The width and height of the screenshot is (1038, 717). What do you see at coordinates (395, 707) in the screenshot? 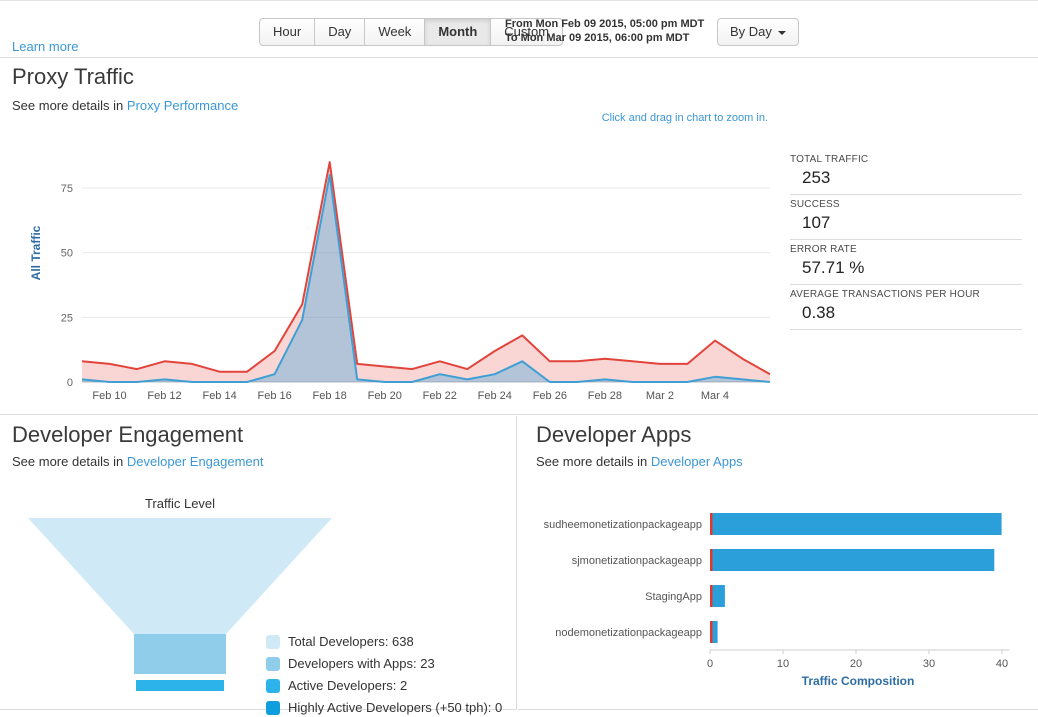
I see `legend-label: Highly Active Developers (+50 tph): 0` at bounding box center [395, 707].